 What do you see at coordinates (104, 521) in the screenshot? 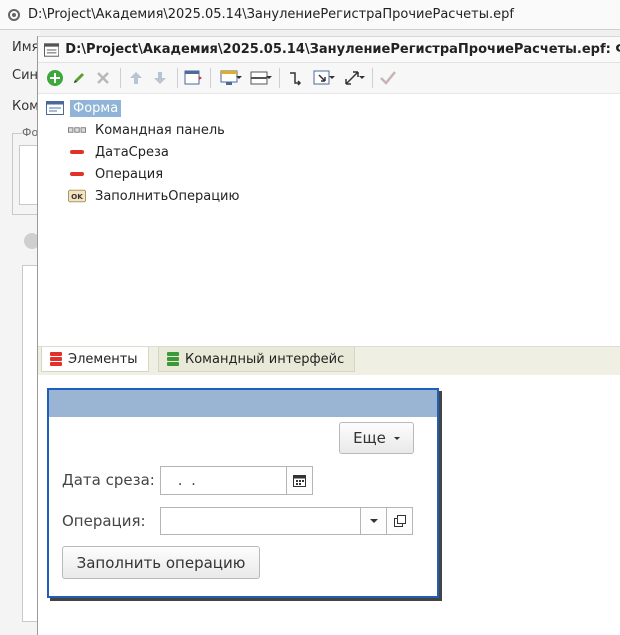
I see `operation-label: Операция:` at bounding box center [104, 521].